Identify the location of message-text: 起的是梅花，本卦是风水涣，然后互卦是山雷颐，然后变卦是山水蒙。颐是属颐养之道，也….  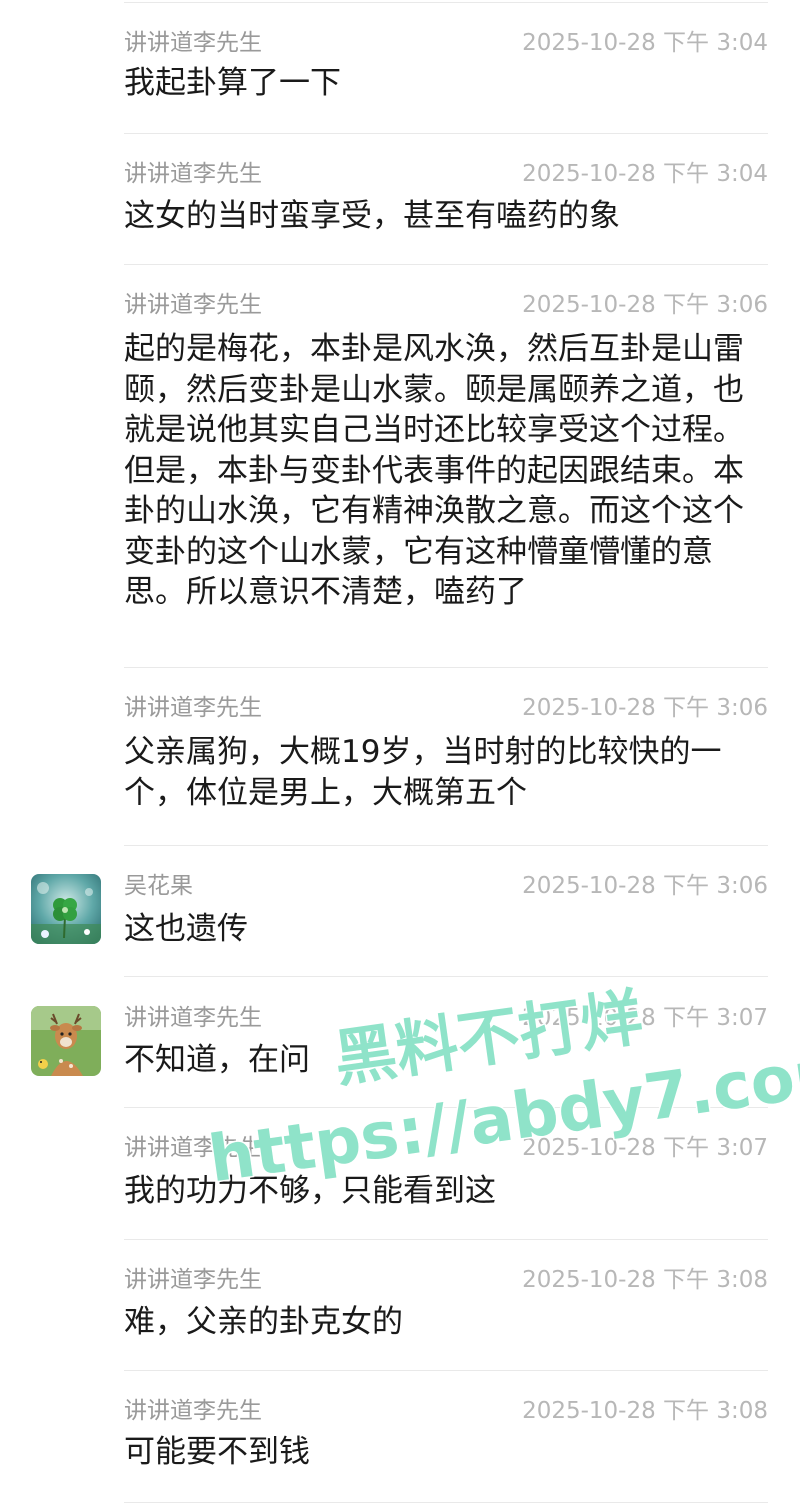
(434, 470).